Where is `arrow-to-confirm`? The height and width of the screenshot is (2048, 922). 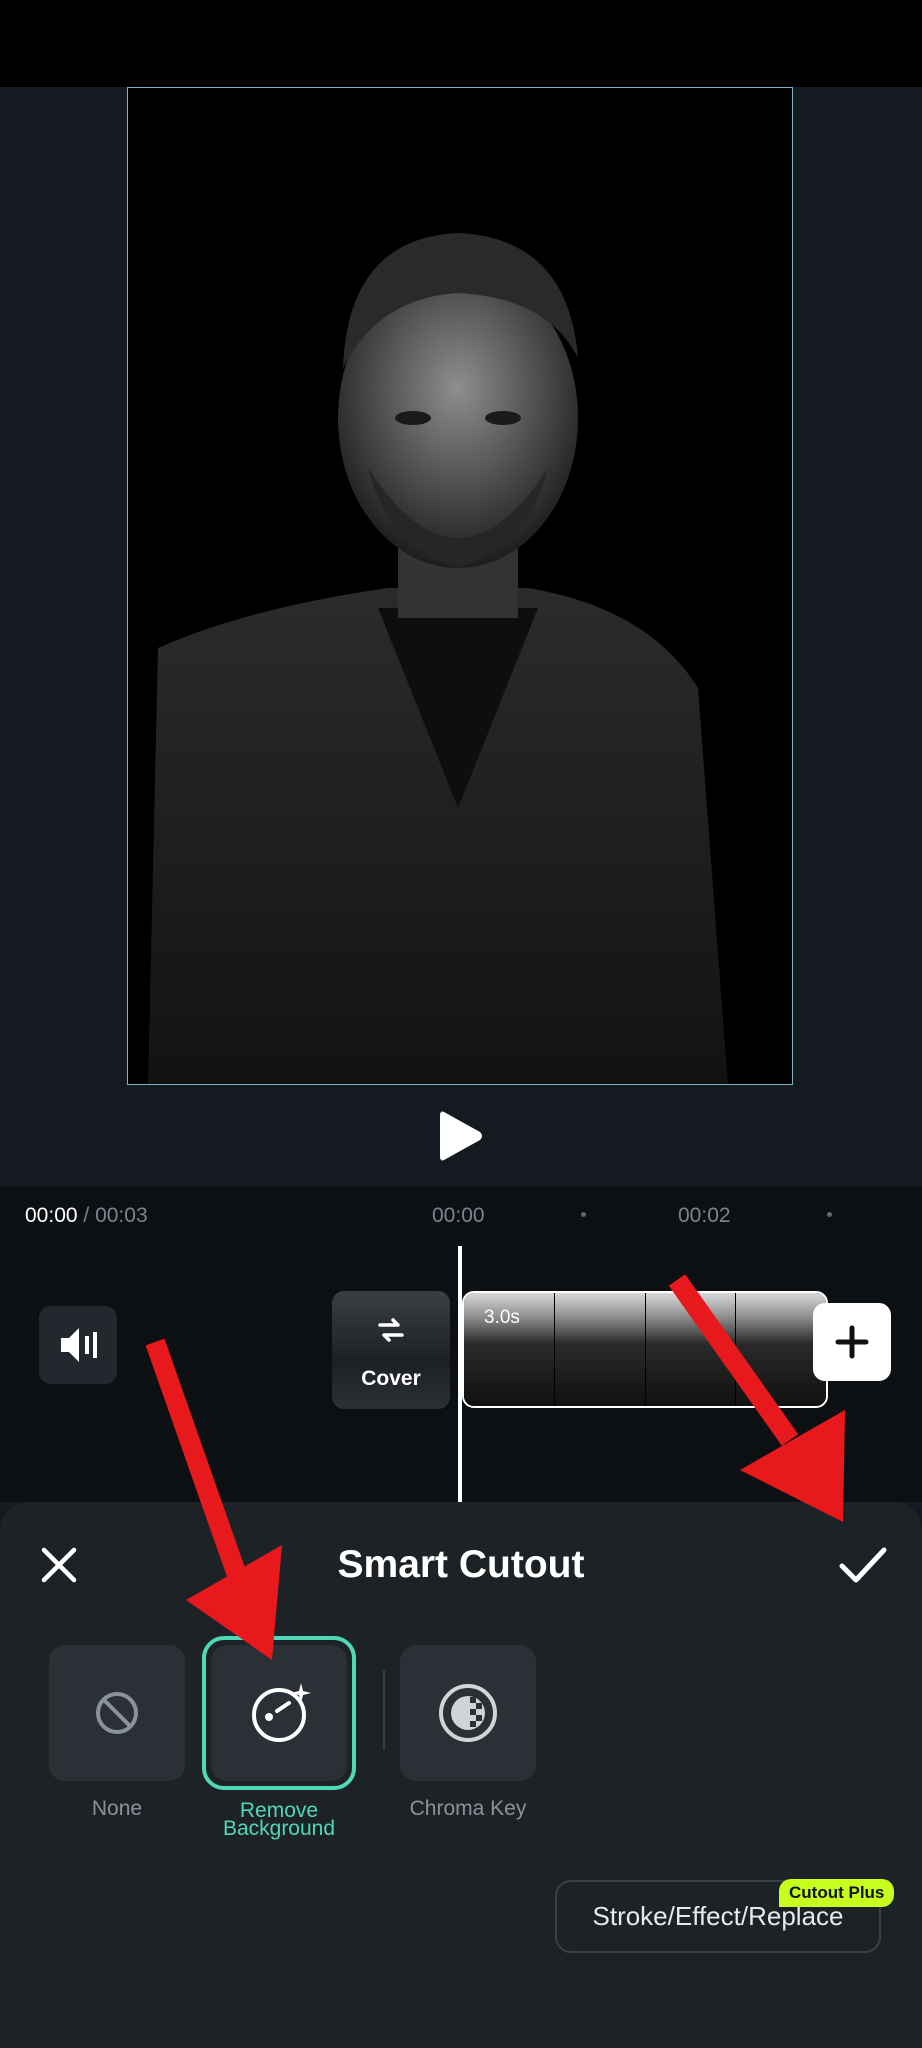 arrow-to-confirm is located at coordinates (756, 1398).